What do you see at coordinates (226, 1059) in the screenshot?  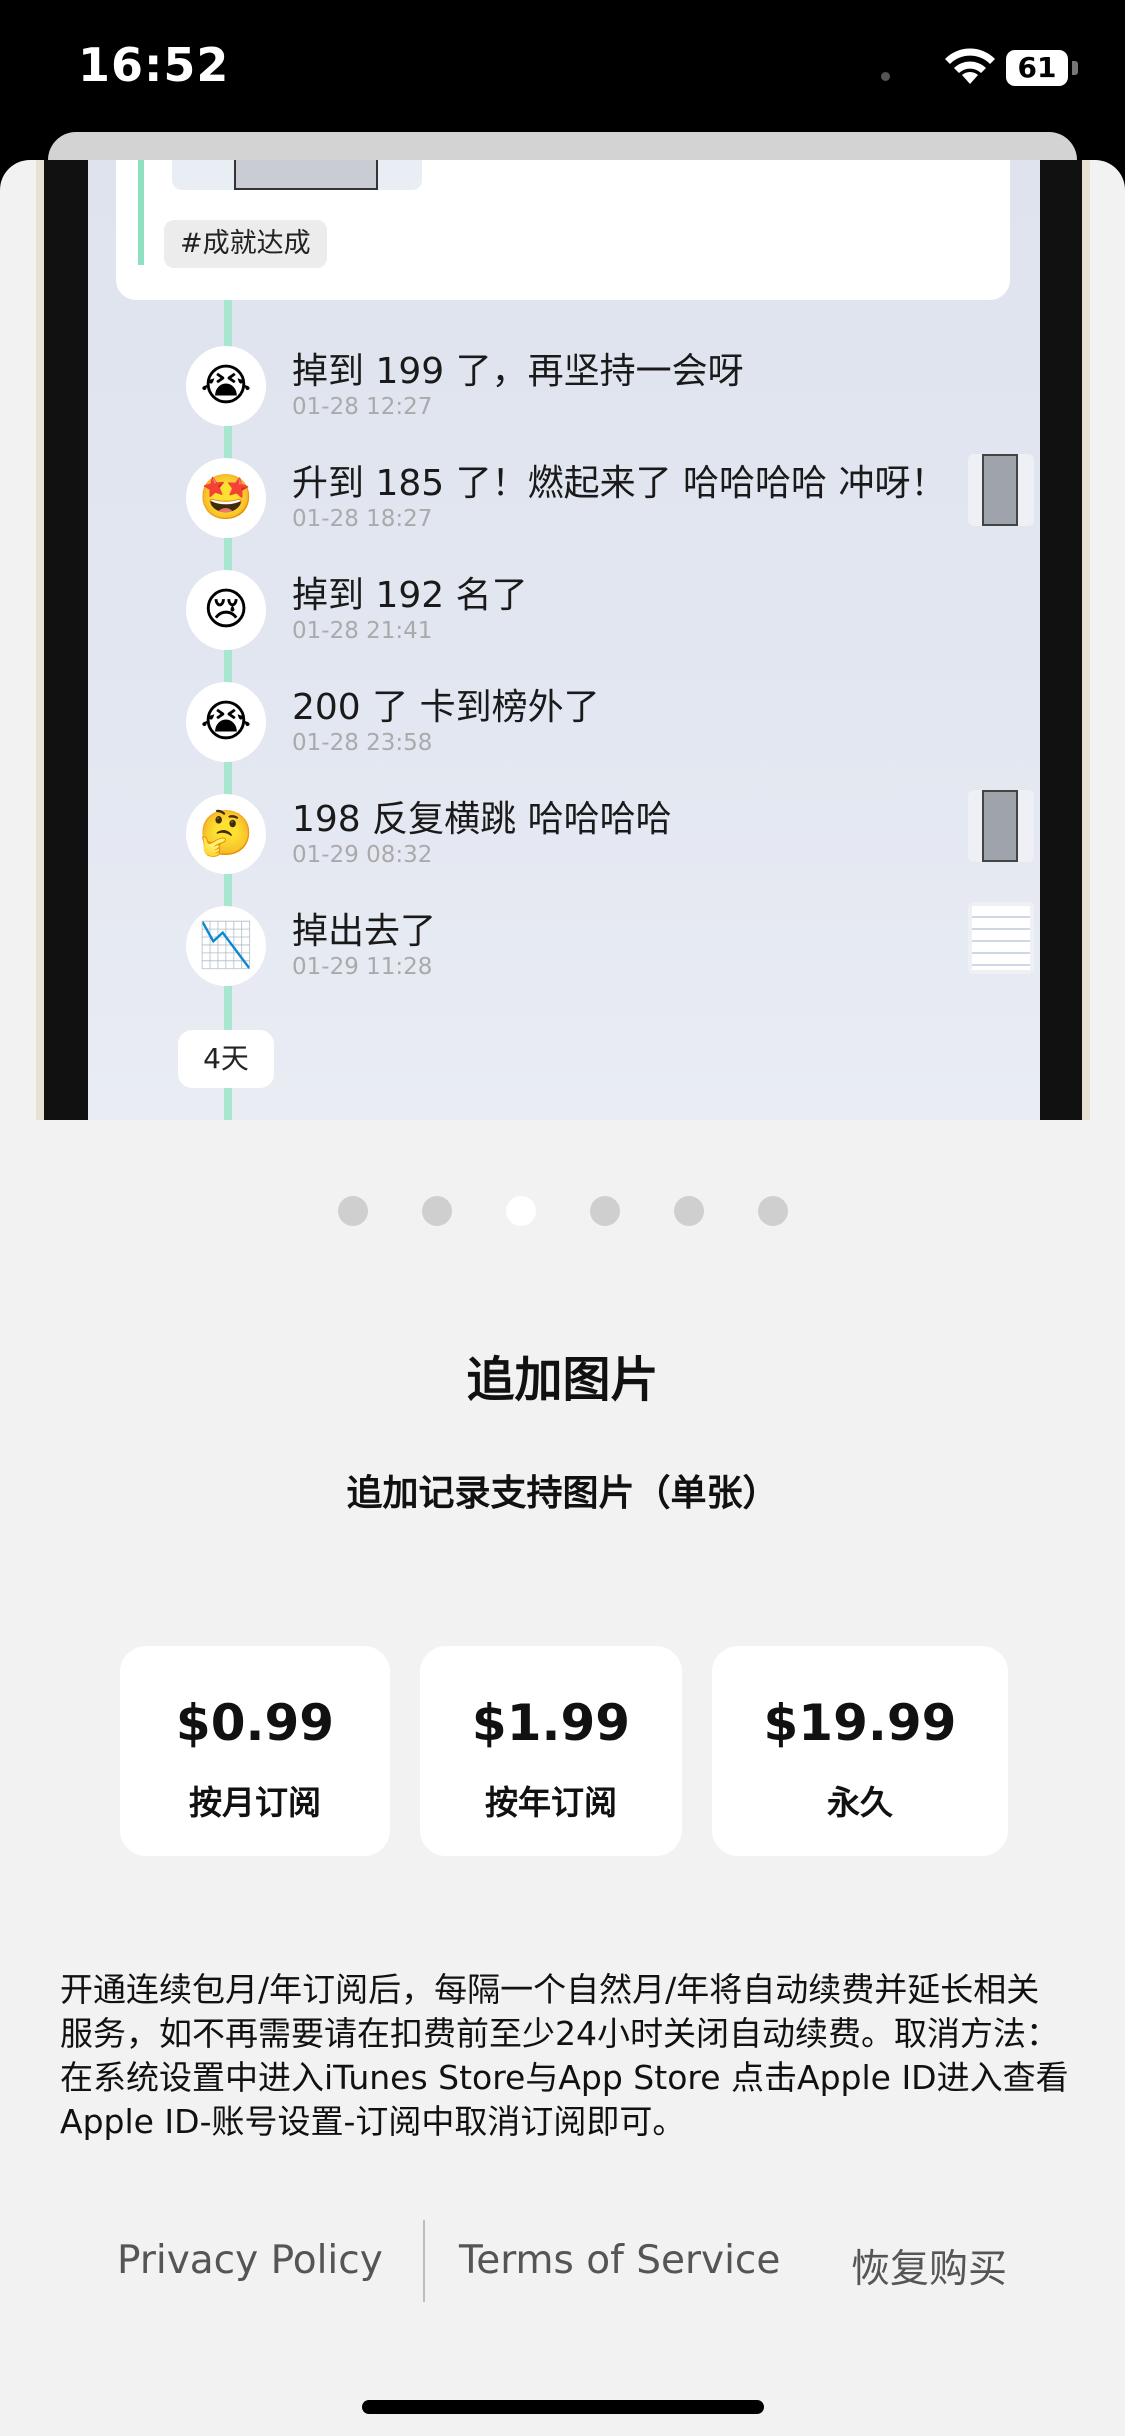 I see `days-badge: 4天` at bounding box center [226, 1059].